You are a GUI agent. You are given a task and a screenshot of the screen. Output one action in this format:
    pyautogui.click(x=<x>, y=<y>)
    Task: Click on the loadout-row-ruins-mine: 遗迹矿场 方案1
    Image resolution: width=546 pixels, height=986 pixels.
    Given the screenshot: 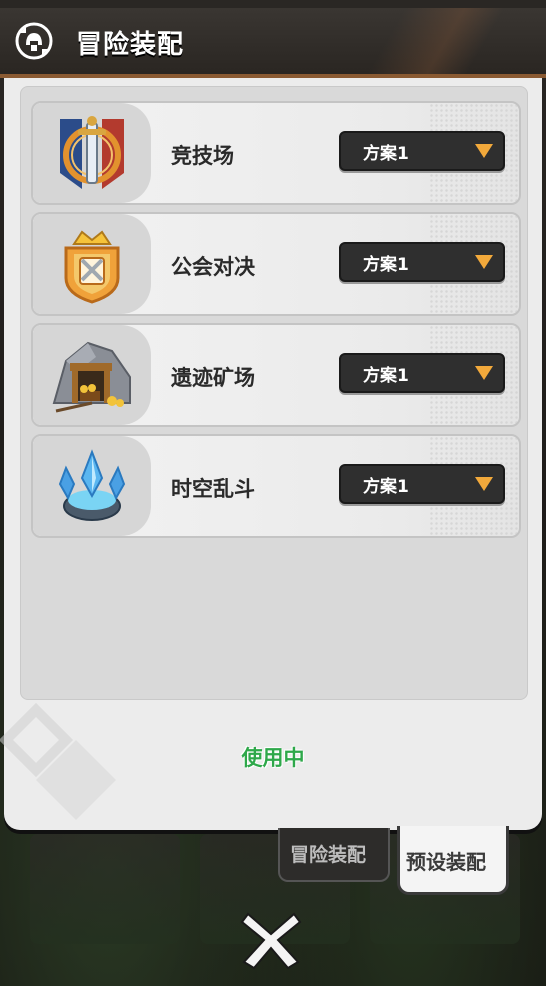 What is the action you would take?
    pyautogui.click(x=276, y=375)
    